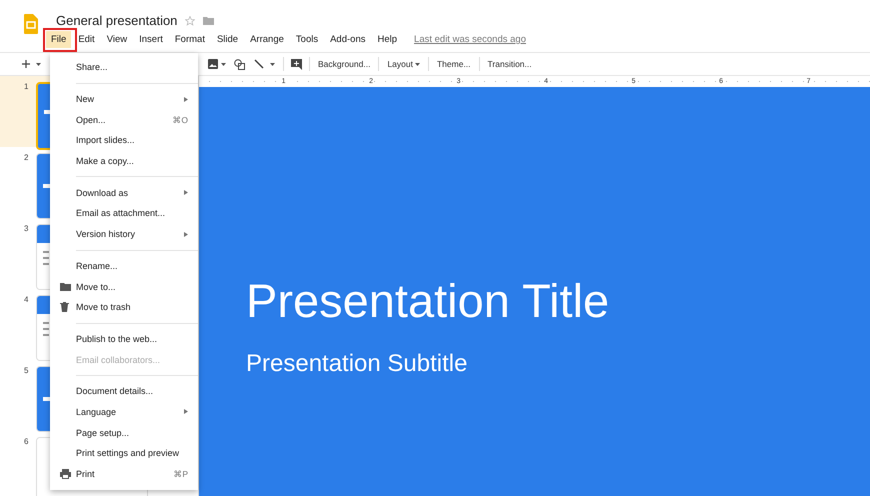  Describe the element at coordinates (387, 39) in the screenshot. I see `menu-bar-item: Help` at that location.